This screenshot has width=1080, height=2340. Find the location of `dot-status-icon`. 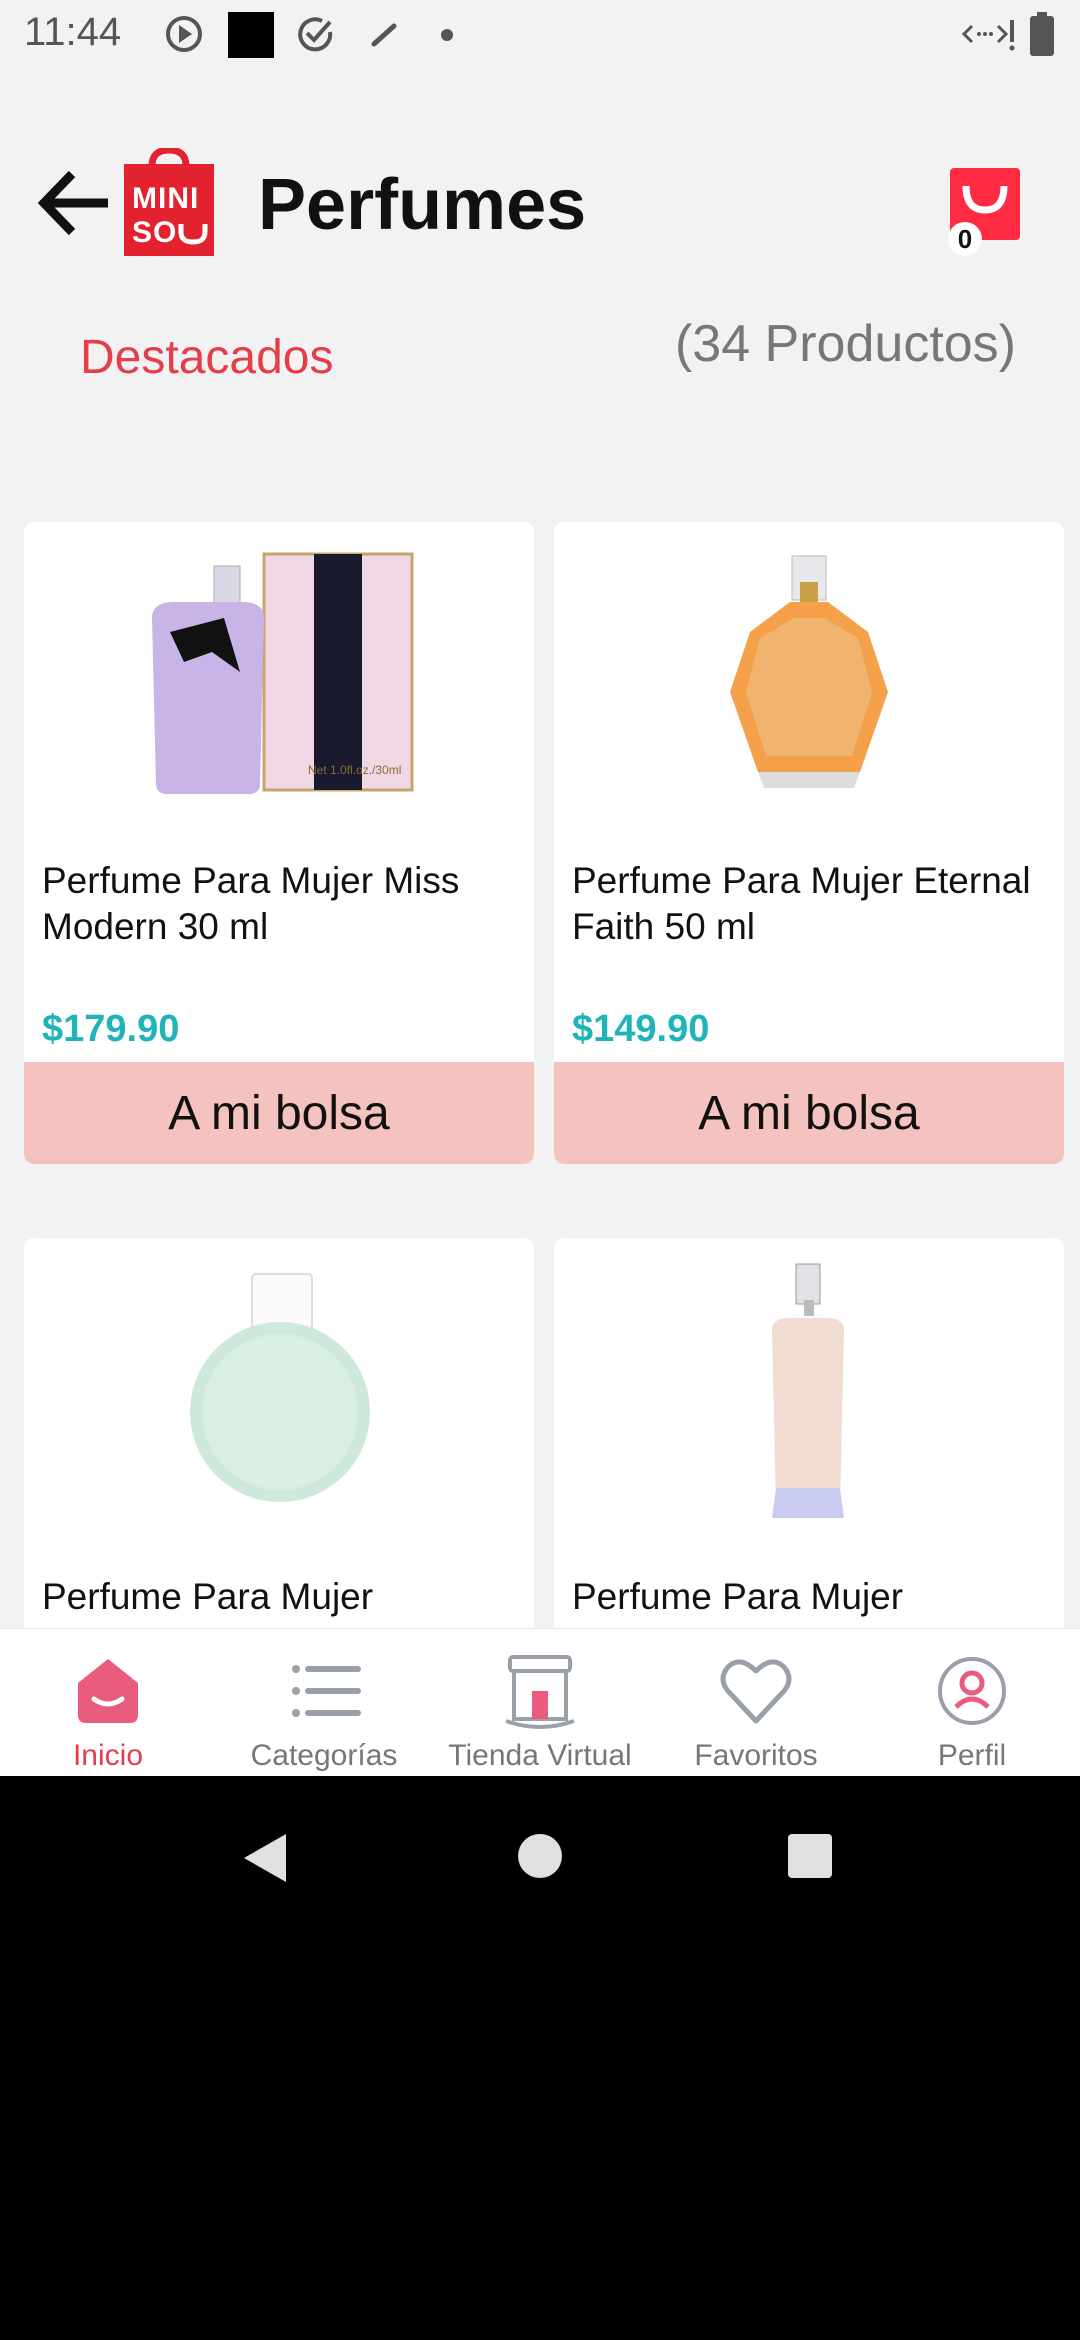

dot-status-icon is located at coordinates (447, 35).